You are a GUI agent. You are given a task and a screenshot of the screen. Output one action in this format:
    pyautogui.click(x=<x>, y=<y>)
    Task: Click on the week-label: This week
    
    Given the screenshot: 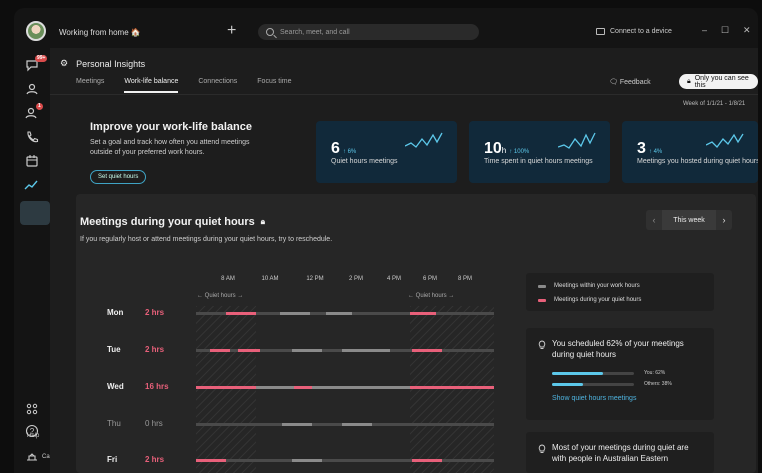 What is the action you would take?
    pyautogui.click(x=689, y=220)
    